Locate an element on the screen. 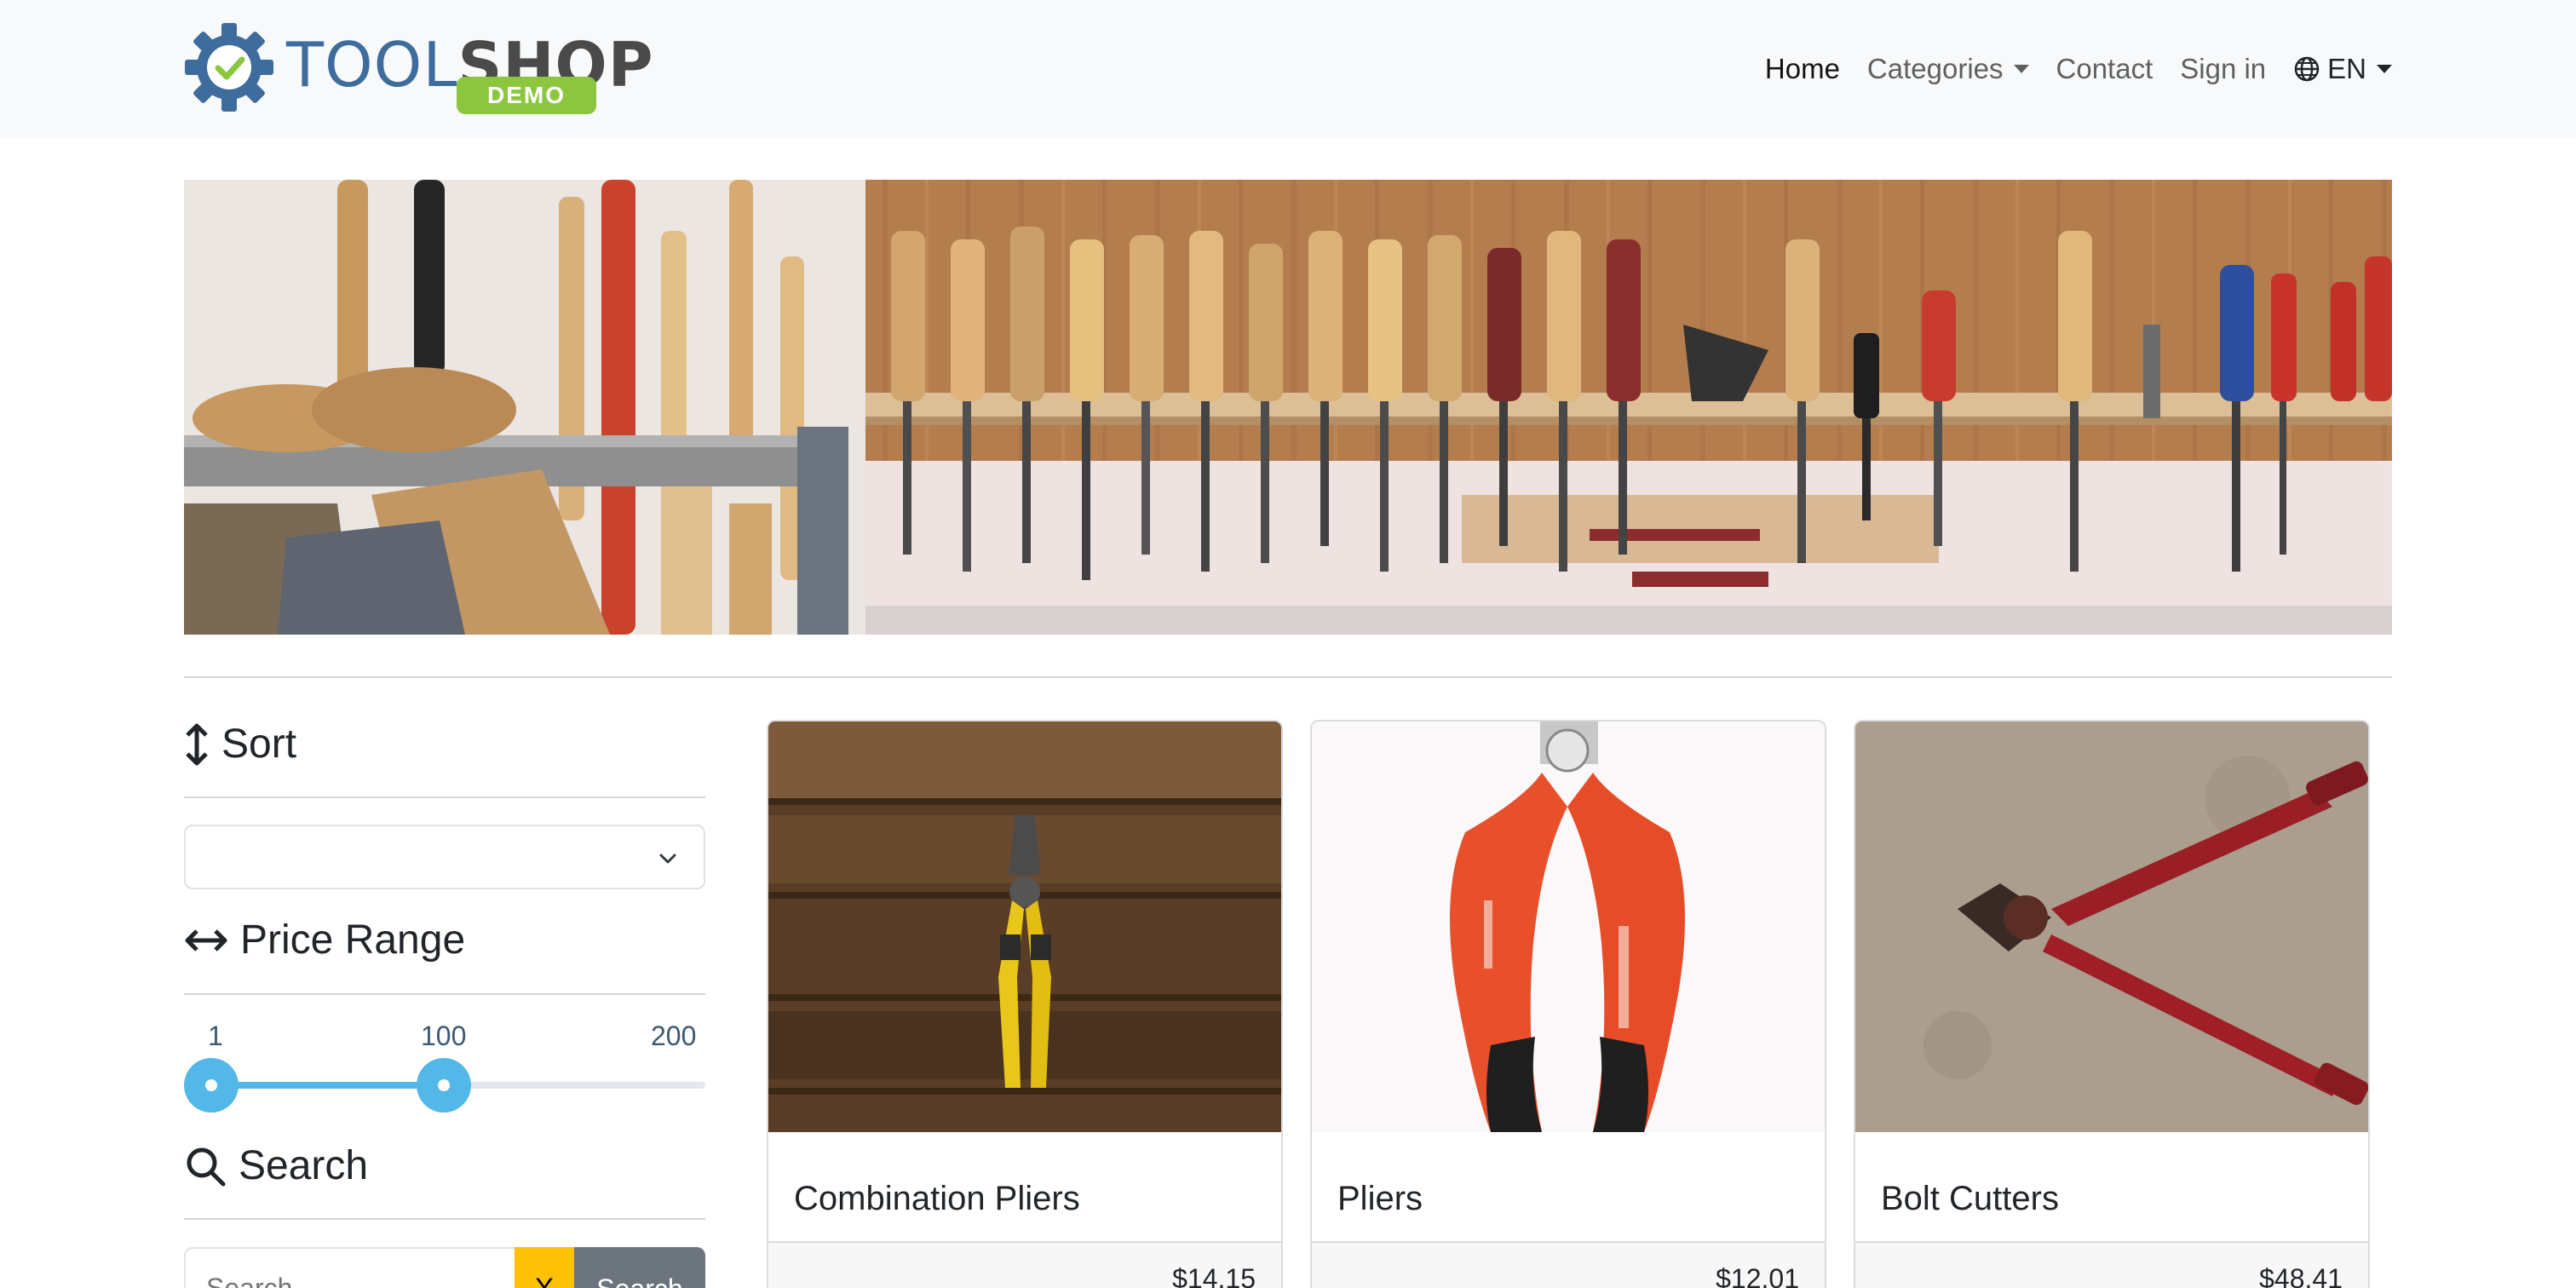  price-range-rule is located at coordinates (445, 994).